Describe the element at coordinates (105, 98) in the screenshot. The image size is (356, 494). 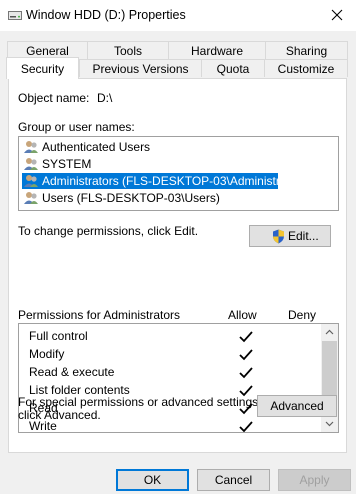
I see `object-name-value: D:\` at that location.